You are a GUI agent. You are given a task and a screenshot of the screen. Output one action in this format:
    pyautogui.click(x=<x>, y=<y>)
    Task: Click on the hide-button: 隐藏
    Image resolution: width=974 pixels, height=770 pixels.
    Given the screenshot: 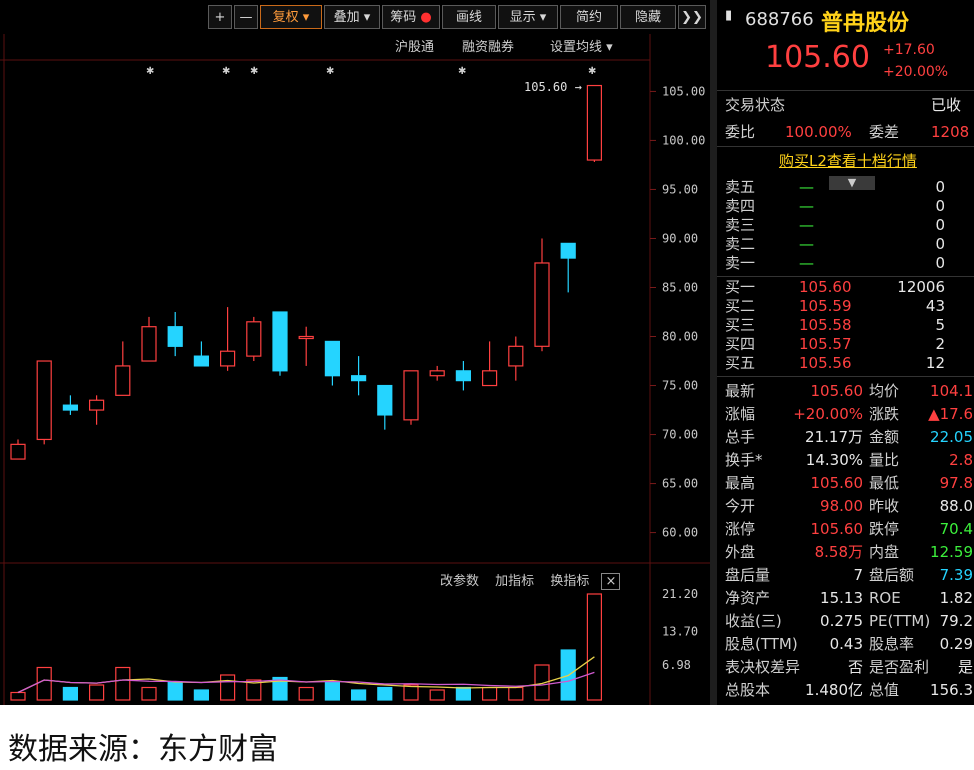 What is the action you would take?
    pyautogui.click(x=648, y=17)
    